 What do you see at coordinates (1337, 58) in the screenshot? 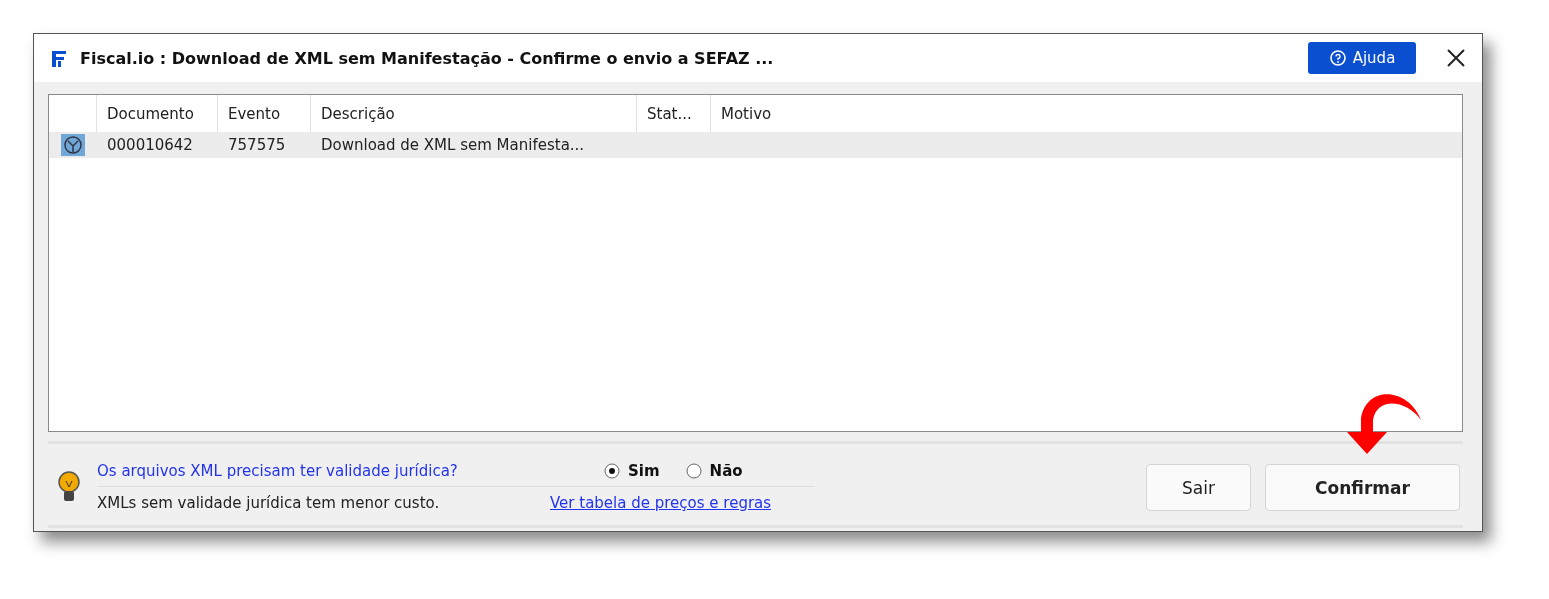
I see `help-icon` at bounding box center [1337, 58].